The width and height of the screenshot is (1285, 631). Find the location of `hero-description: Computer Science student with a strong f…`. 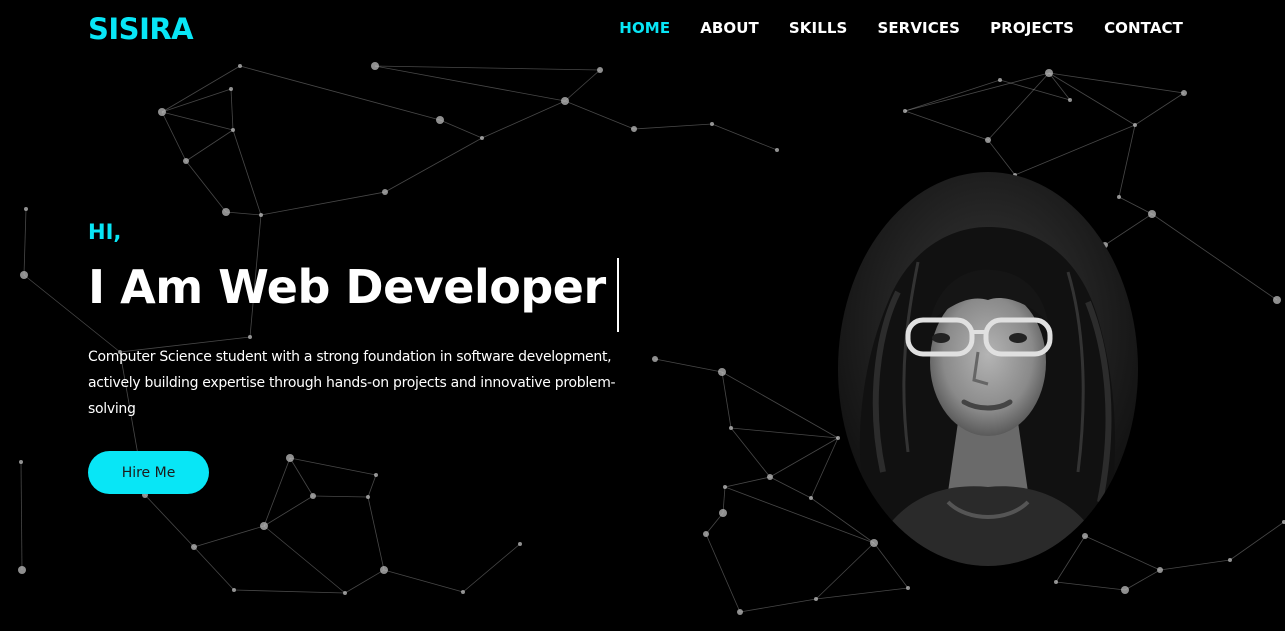

hero-description: Computer Science student with a strong f… is located at coordinates (352, 383).